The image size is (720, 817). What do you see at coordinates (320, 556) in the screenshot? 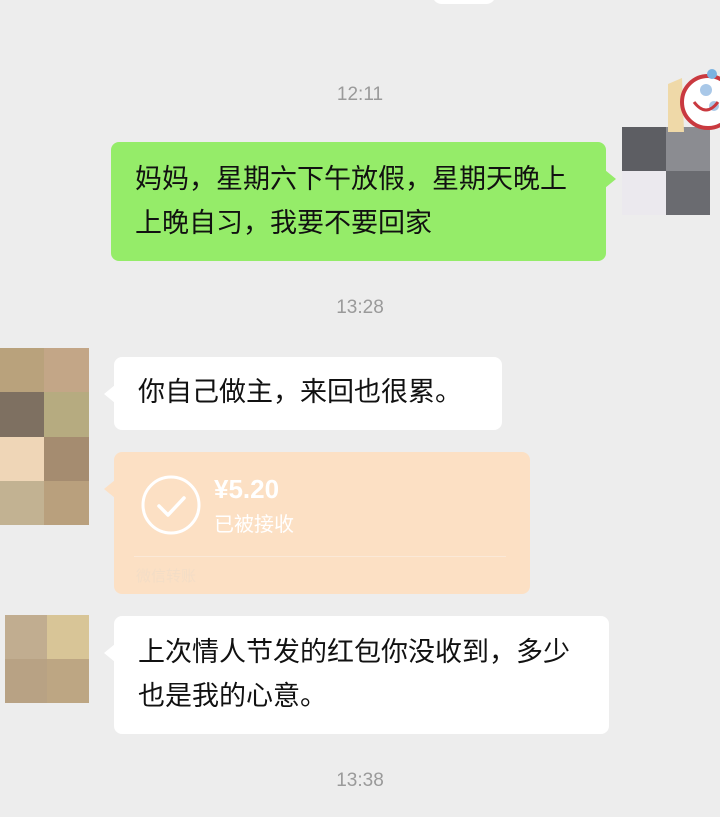
I see `divider` at bounding box center [320, 556].